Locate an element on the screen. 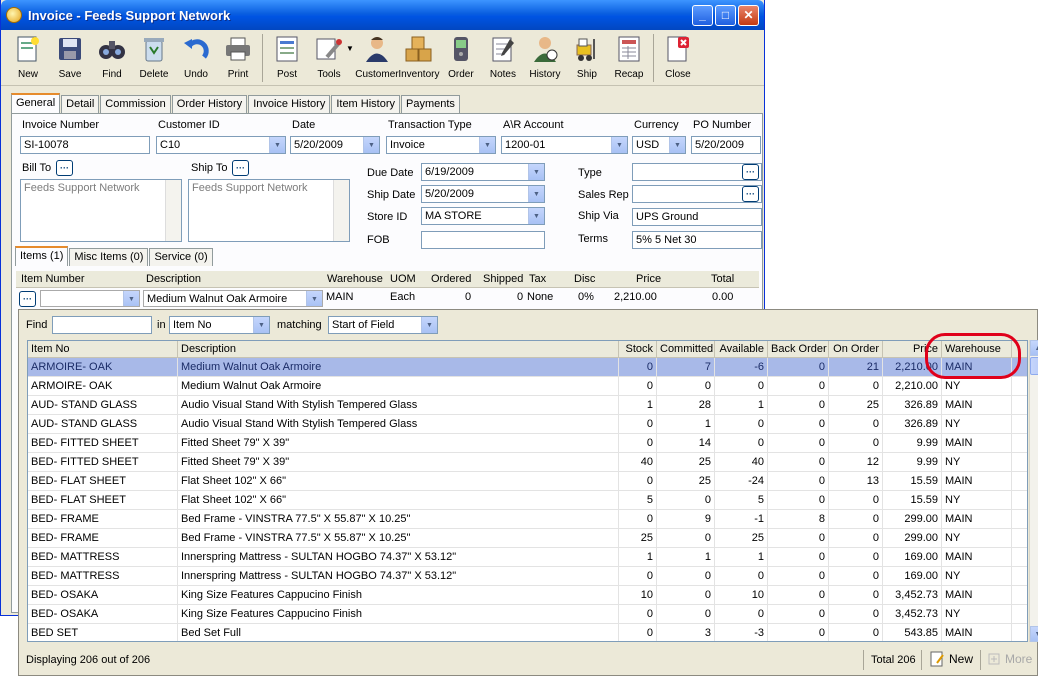  currency-combo: USD ▼ is located at coordinates (659, 145).